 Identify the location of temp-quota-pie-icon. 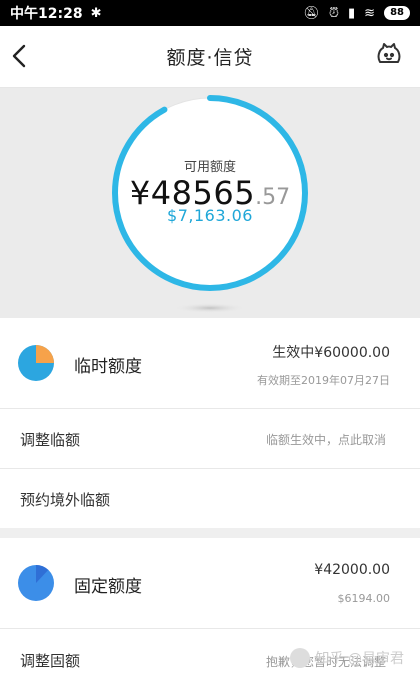
(36, 363).